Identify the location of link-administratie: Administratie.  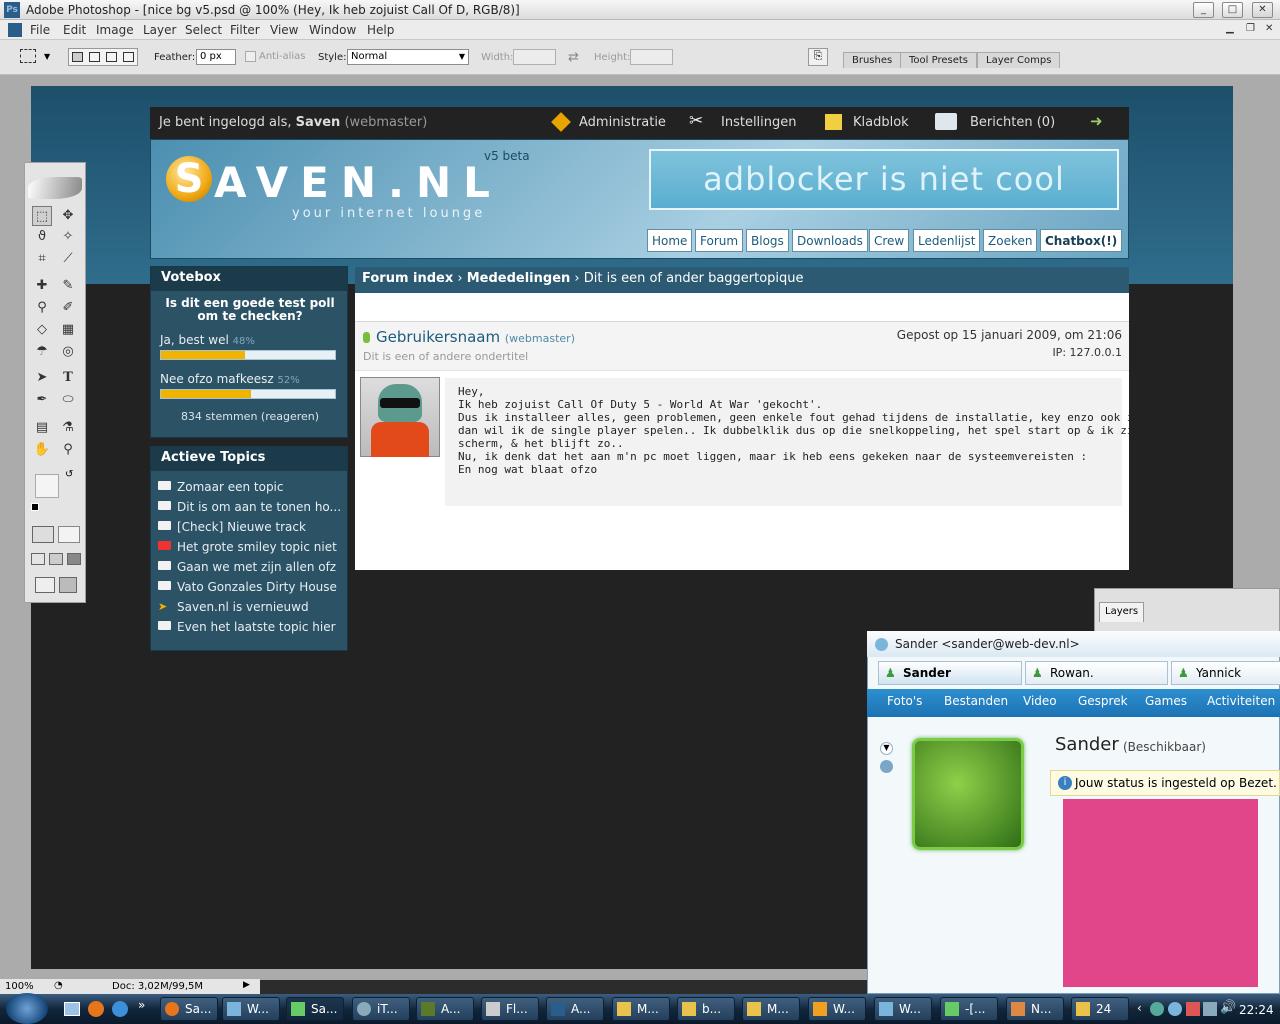
(622, 122).